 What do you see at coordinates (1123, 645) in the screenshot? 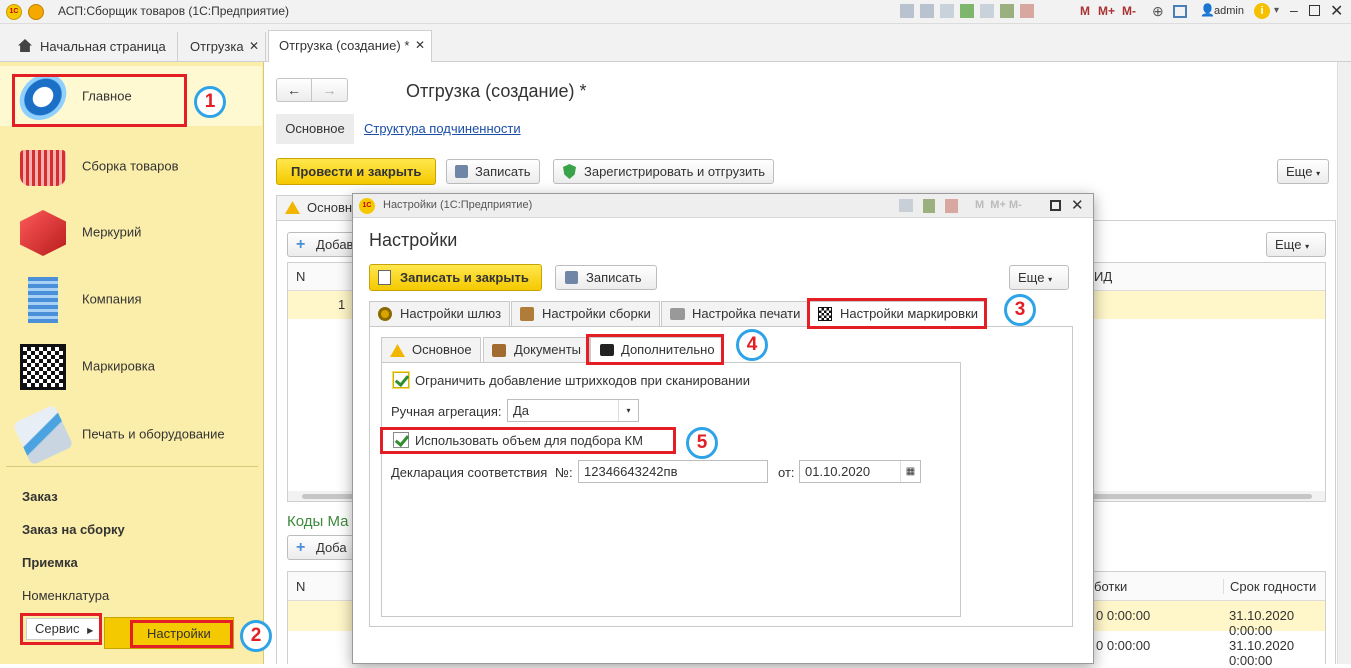
I see `cell-processing: 0 0:00:00` at bounding box center [1123, 645].